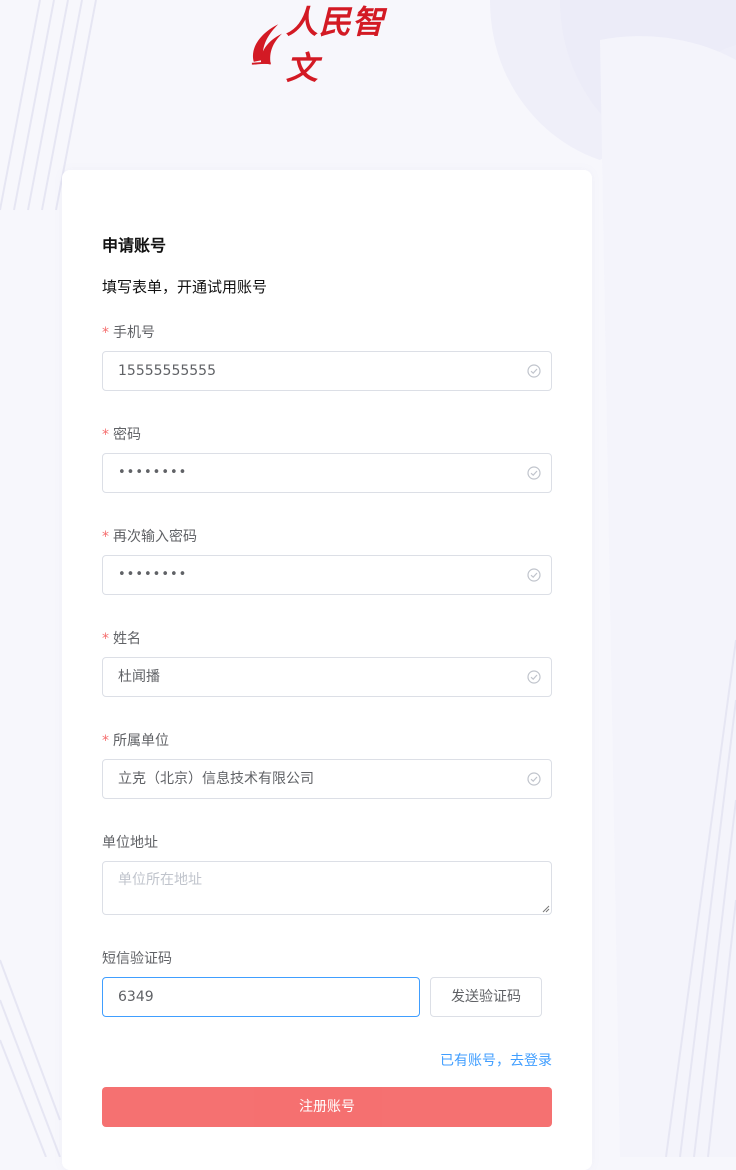 This screenshot has height=1170, width=736. What do you see at coordinates (121, 639) in the screenshot?
I see `name-label: * 姓名` at bounding box center [121, 639].